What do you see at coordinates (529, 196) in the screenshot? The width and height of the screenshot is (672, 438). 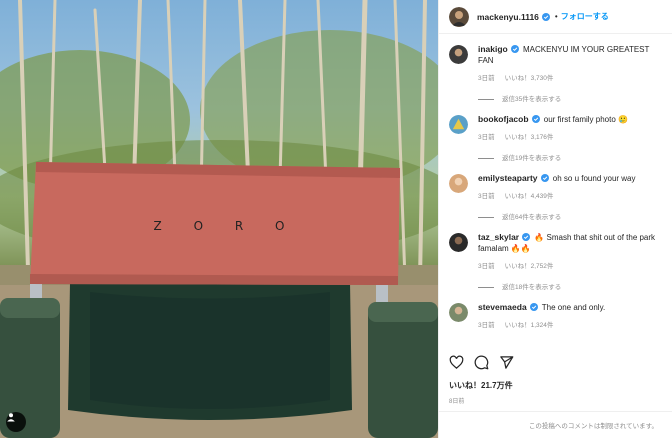 I see `comment-likes: いいね！4,439件` at bounding box center [529, 196].